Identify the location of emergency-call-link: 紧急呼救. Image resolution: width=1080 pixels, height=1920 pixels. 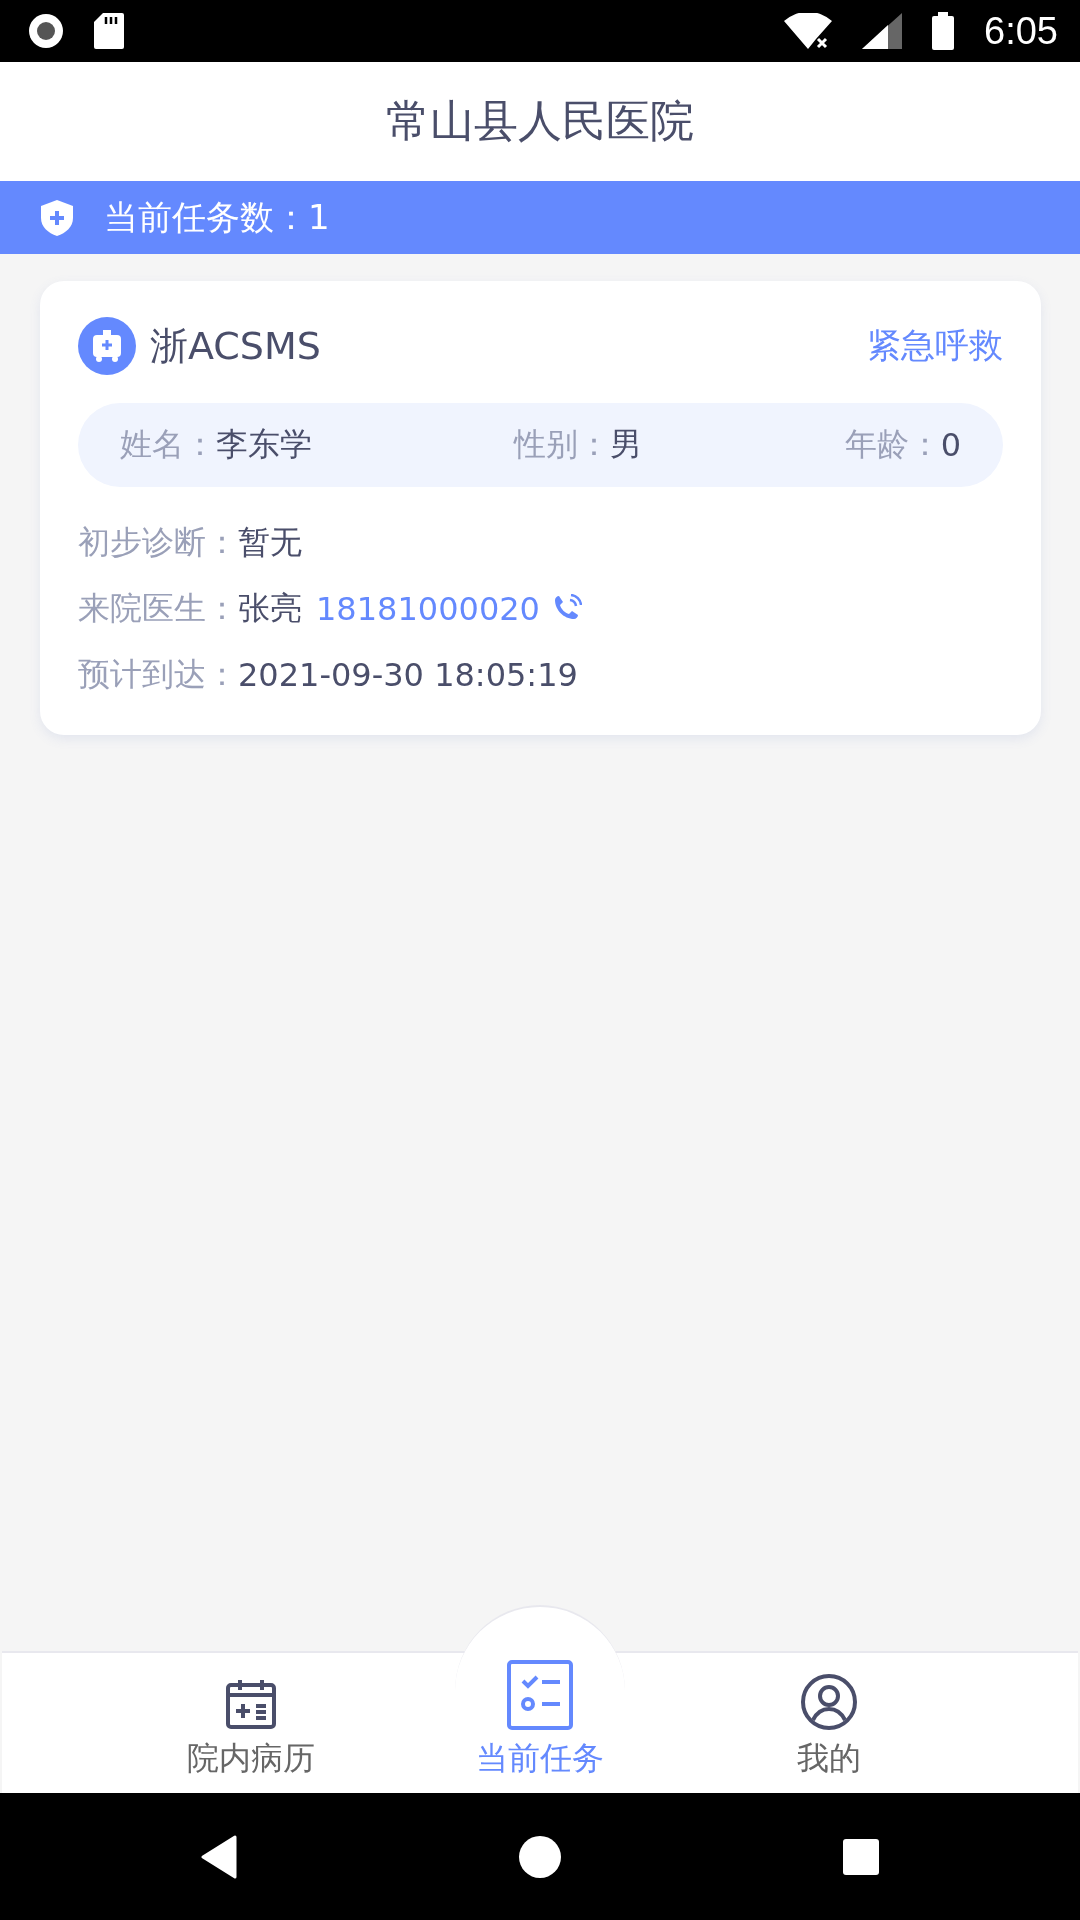
(935, 346).